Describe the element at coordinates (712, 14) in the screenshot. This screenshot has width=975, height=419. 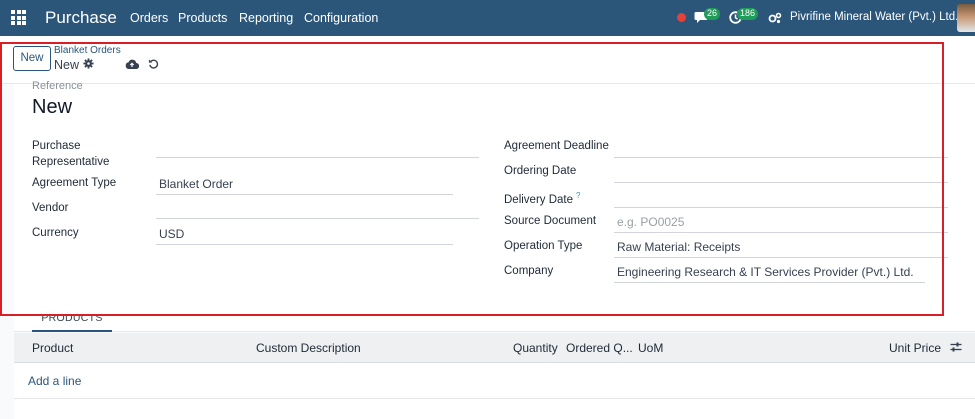
I see `messages-count-badge: 26` at that location.